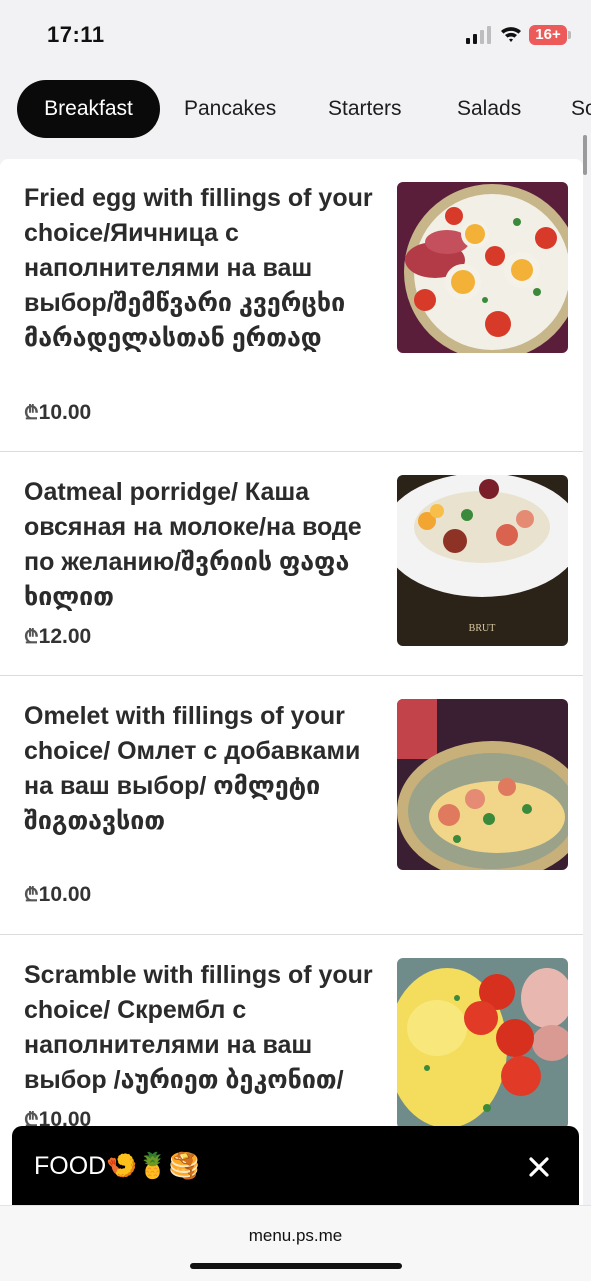 This screenshot has width=591, height=1281. Describe the element at coordinates (539, 1167) in the screenshot. I see `close-icon` at that location.